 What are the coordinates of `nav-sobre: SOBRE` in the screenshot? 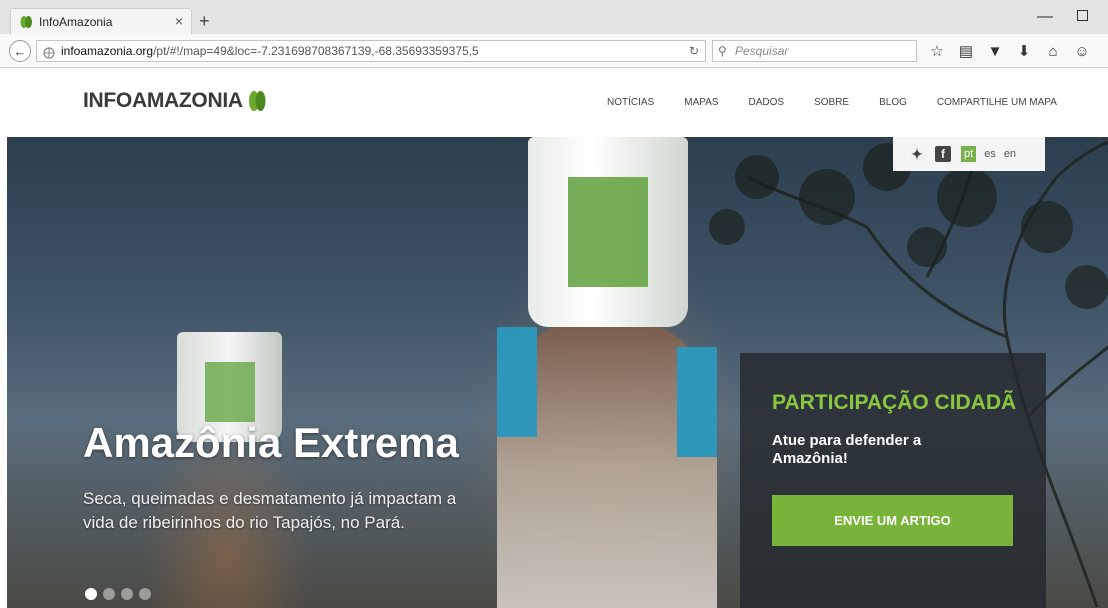 It's located at (831, 102).